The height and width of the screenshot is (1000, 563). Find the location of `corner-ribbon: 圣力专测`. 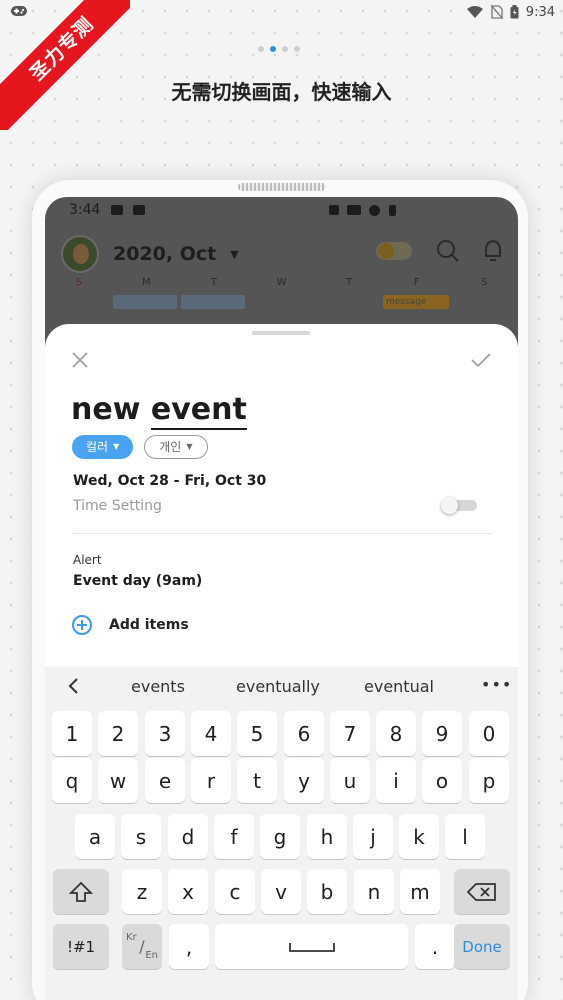

corner-ribbon: 圣力专测 is located at coordinates (65, 65).